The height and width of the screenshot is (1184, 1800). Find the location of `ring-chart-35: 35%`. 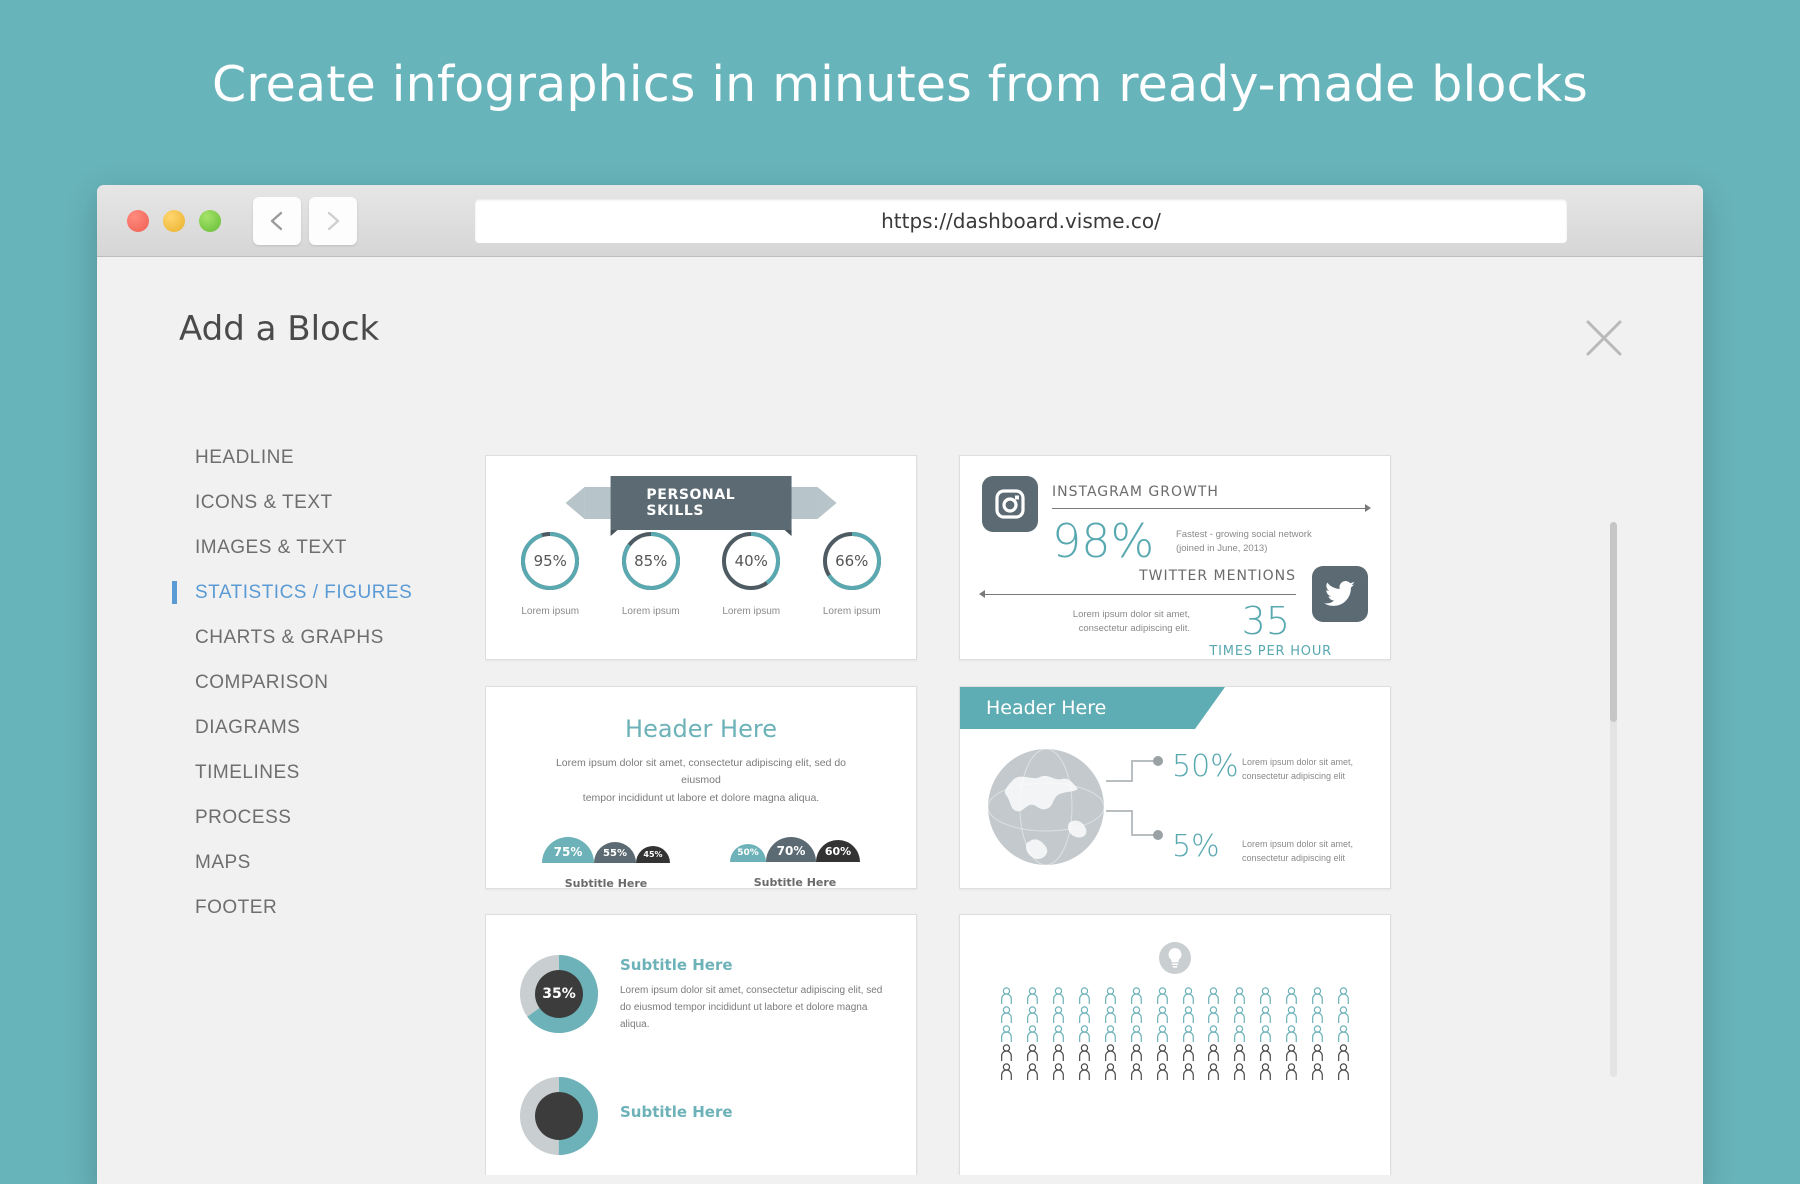

ring-chart-35: 35% is located at coordinates (559, 994).